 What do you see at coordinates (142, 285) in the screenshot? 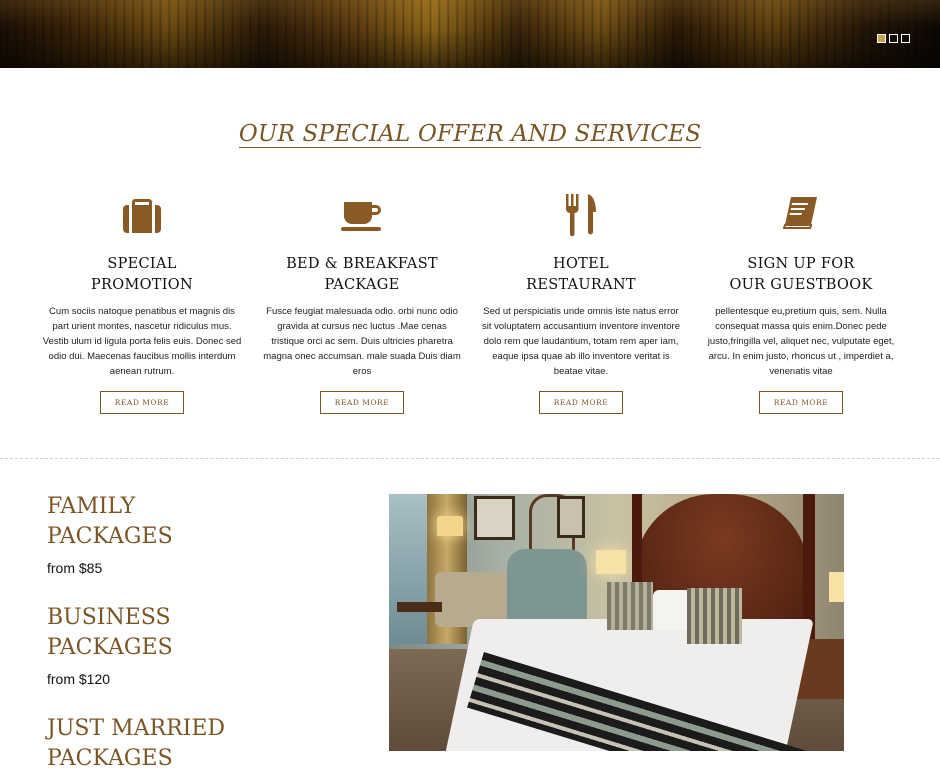
I see `service-title-line2: PROMOTION` at bounding box center [142, 285].